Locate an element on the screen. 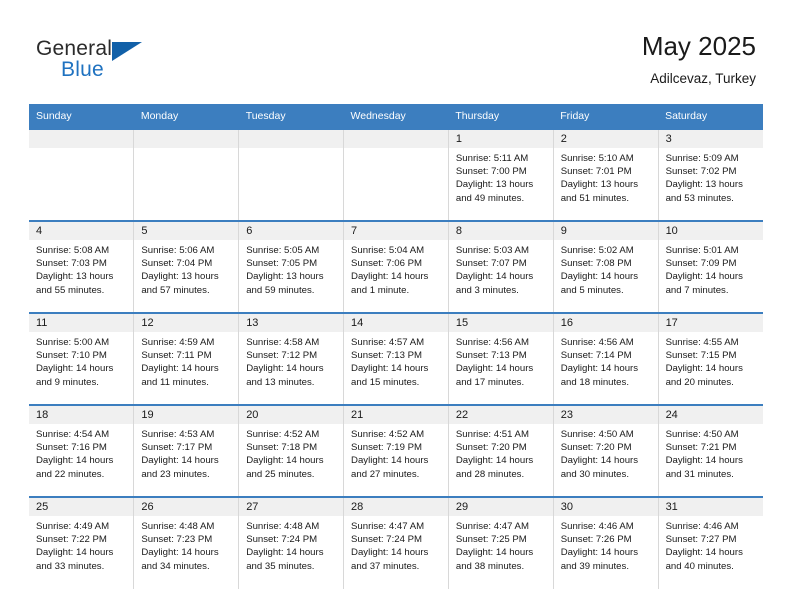  day-number: 13 is located at coordinates (291, 323).